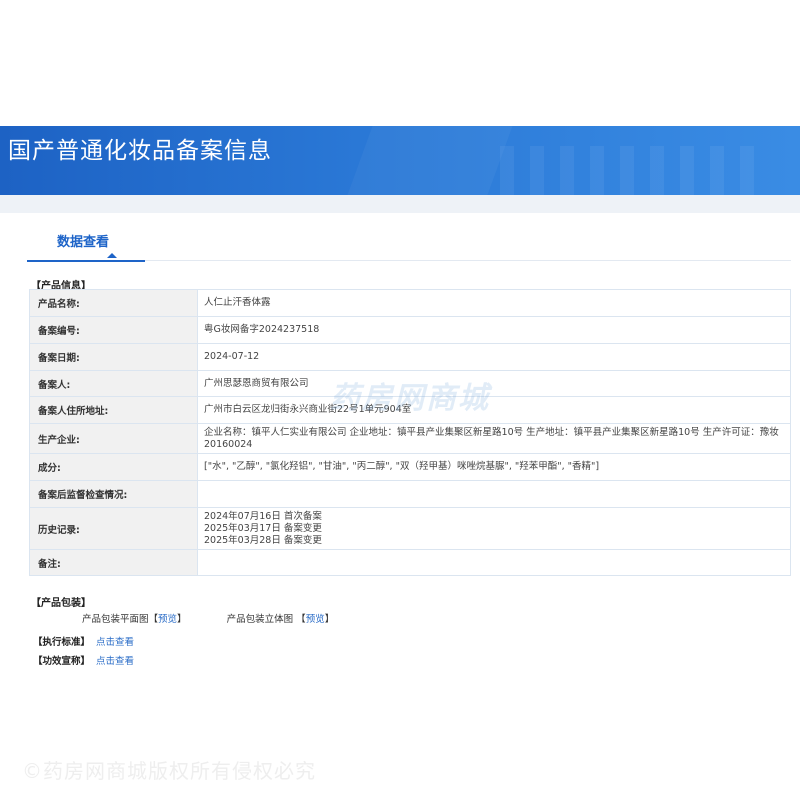  What do you see at coordinates (400, 204) in the screenshot?
I see `content-background` at bounding box center [400, 204].